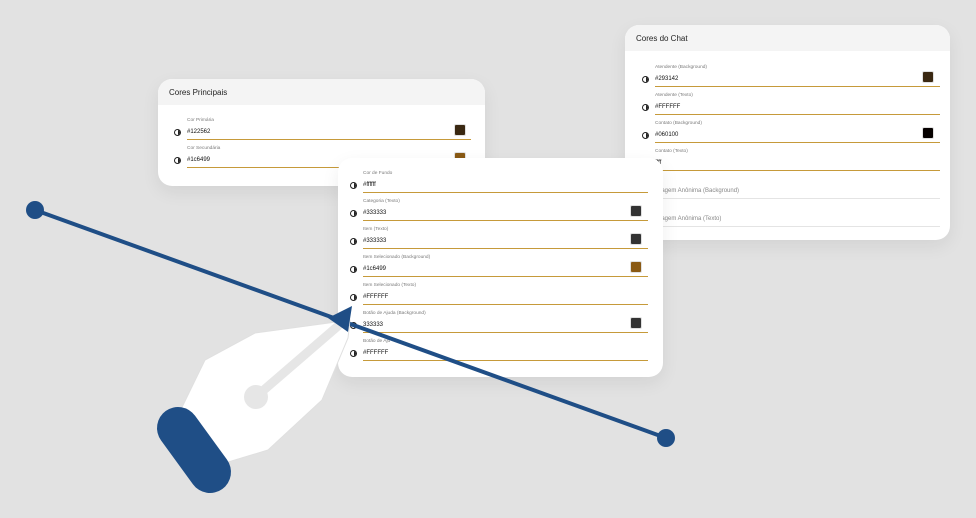  I want to click on field-label: Item Selecionado (Background), so click(397, 257).